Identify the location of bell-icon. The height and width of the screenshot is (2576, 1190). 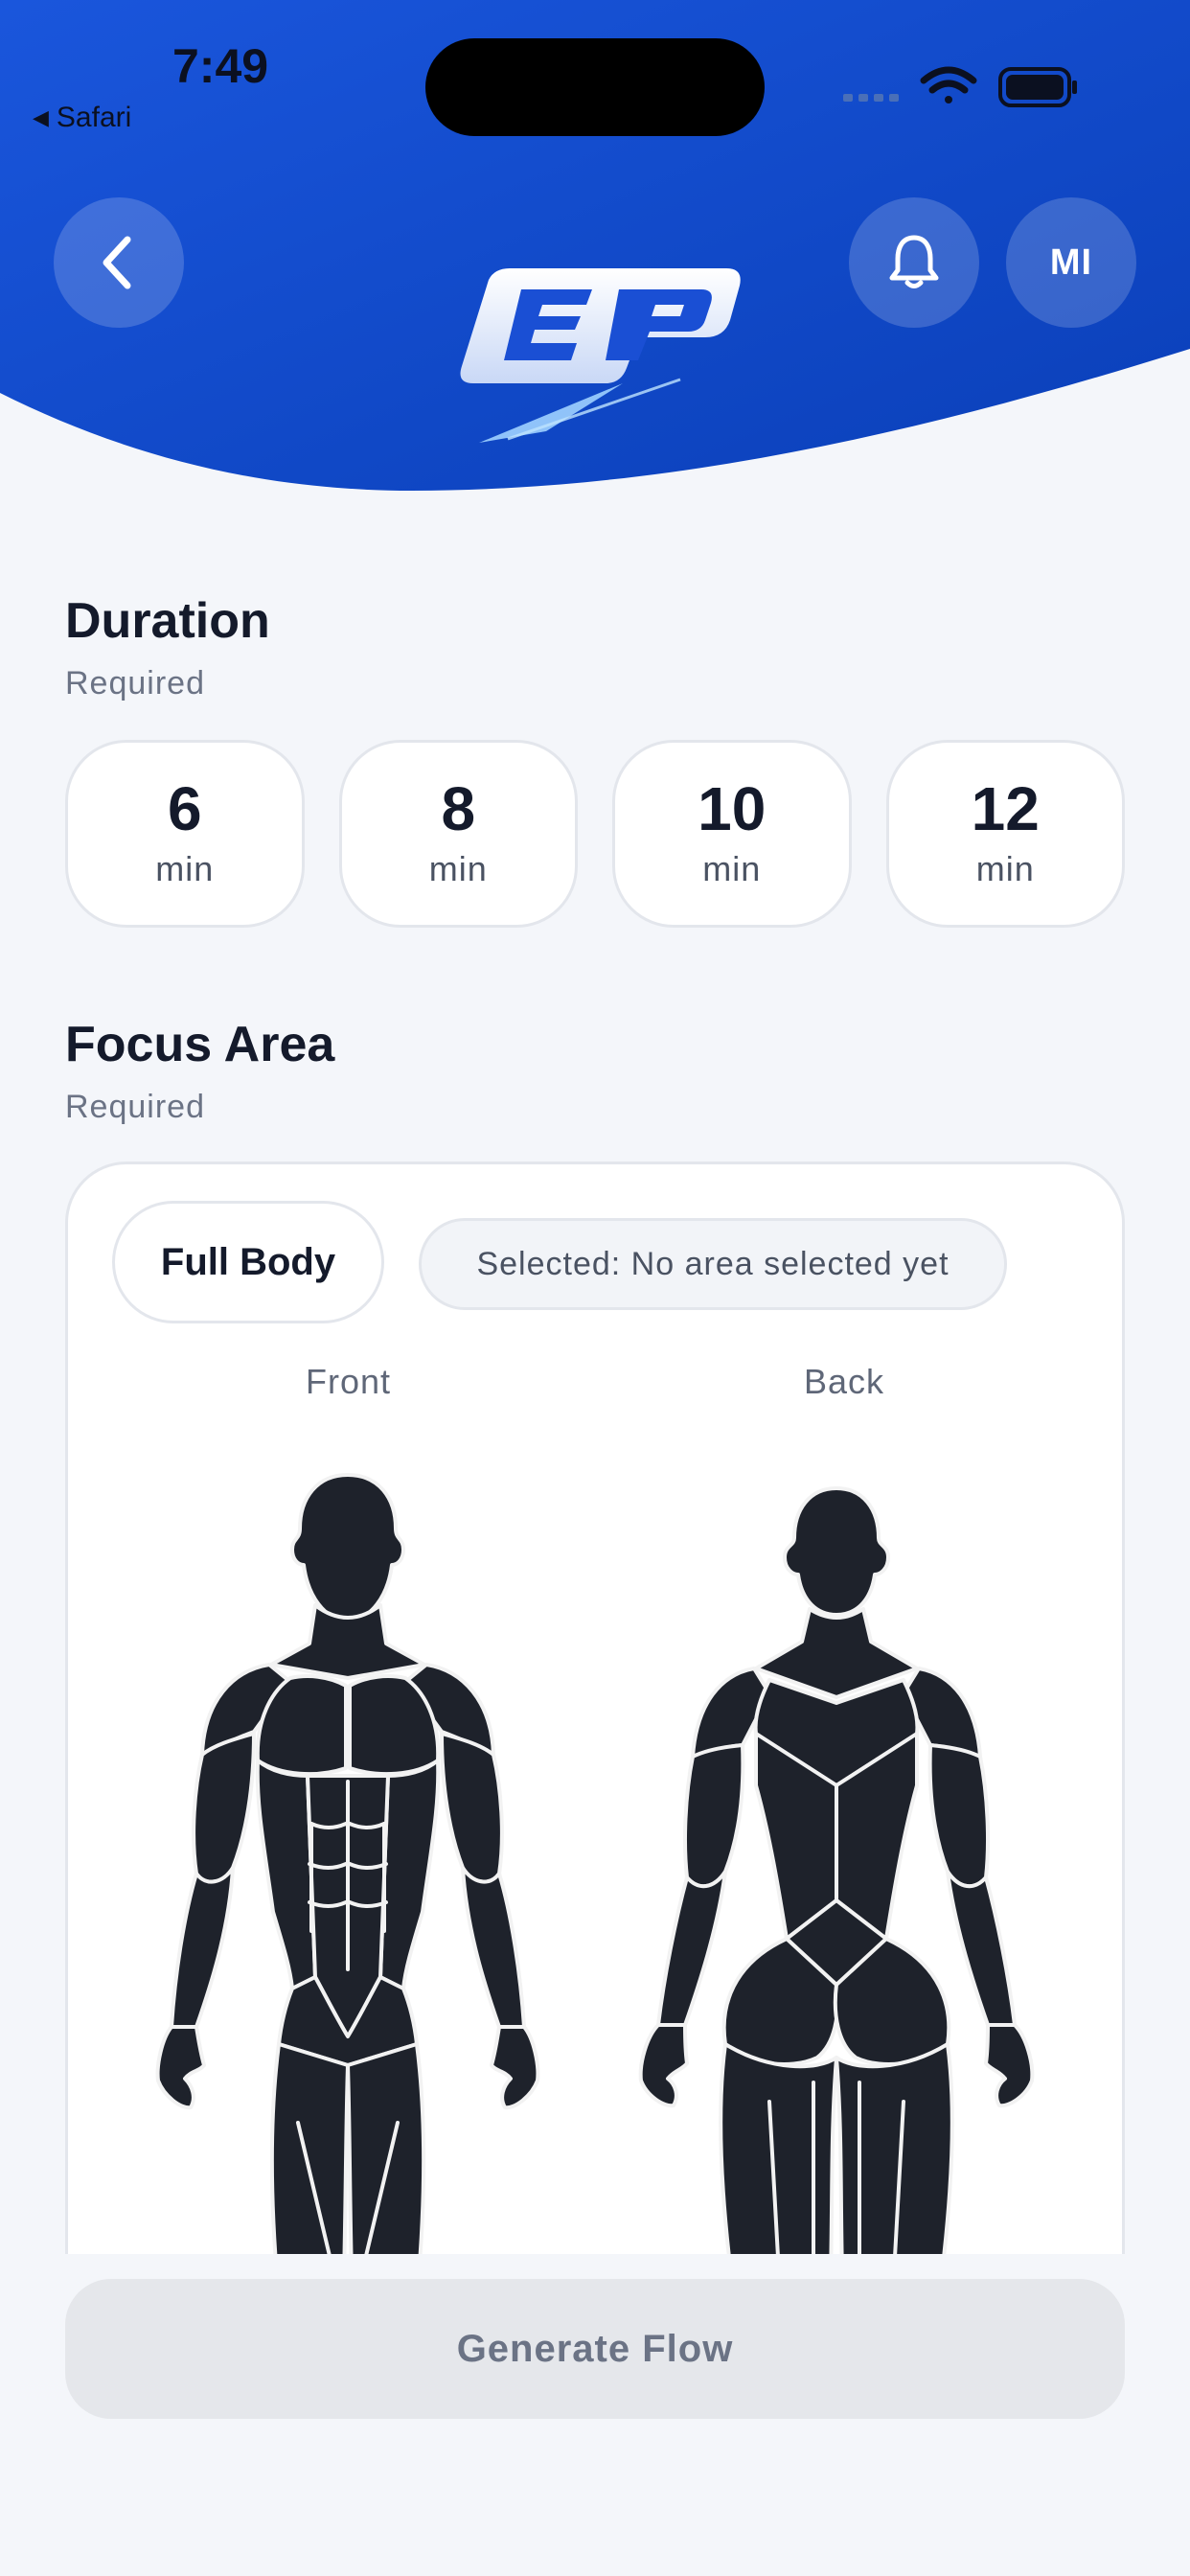
(914, 261).